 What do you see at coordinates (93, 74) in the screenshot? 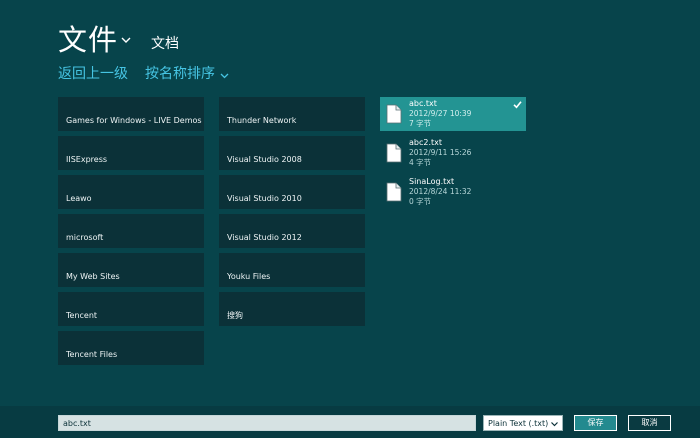
I see `back-link: 返回上一级` at bounding box center [93, 74].